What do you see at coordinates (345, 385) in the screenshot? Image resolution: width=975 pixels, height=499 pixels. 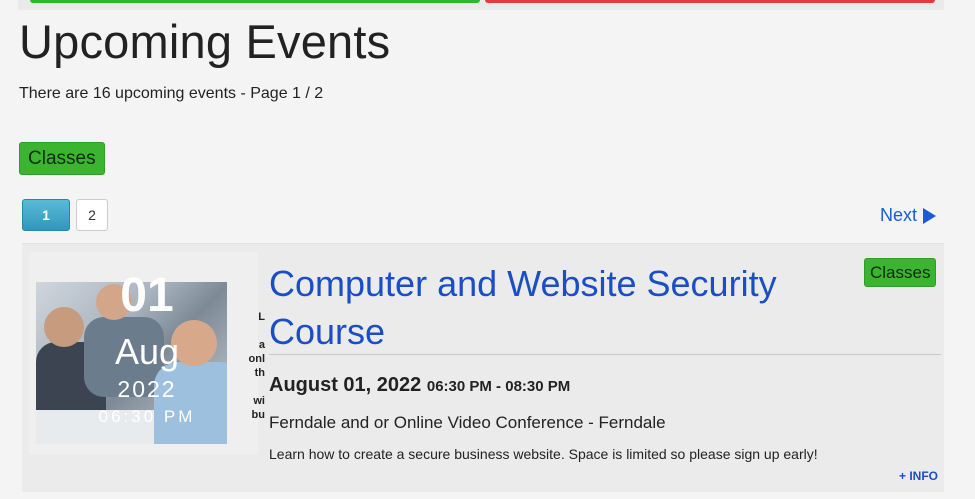 I see `event-date-text: August 01, 2022` at bounding box center [345, 385].